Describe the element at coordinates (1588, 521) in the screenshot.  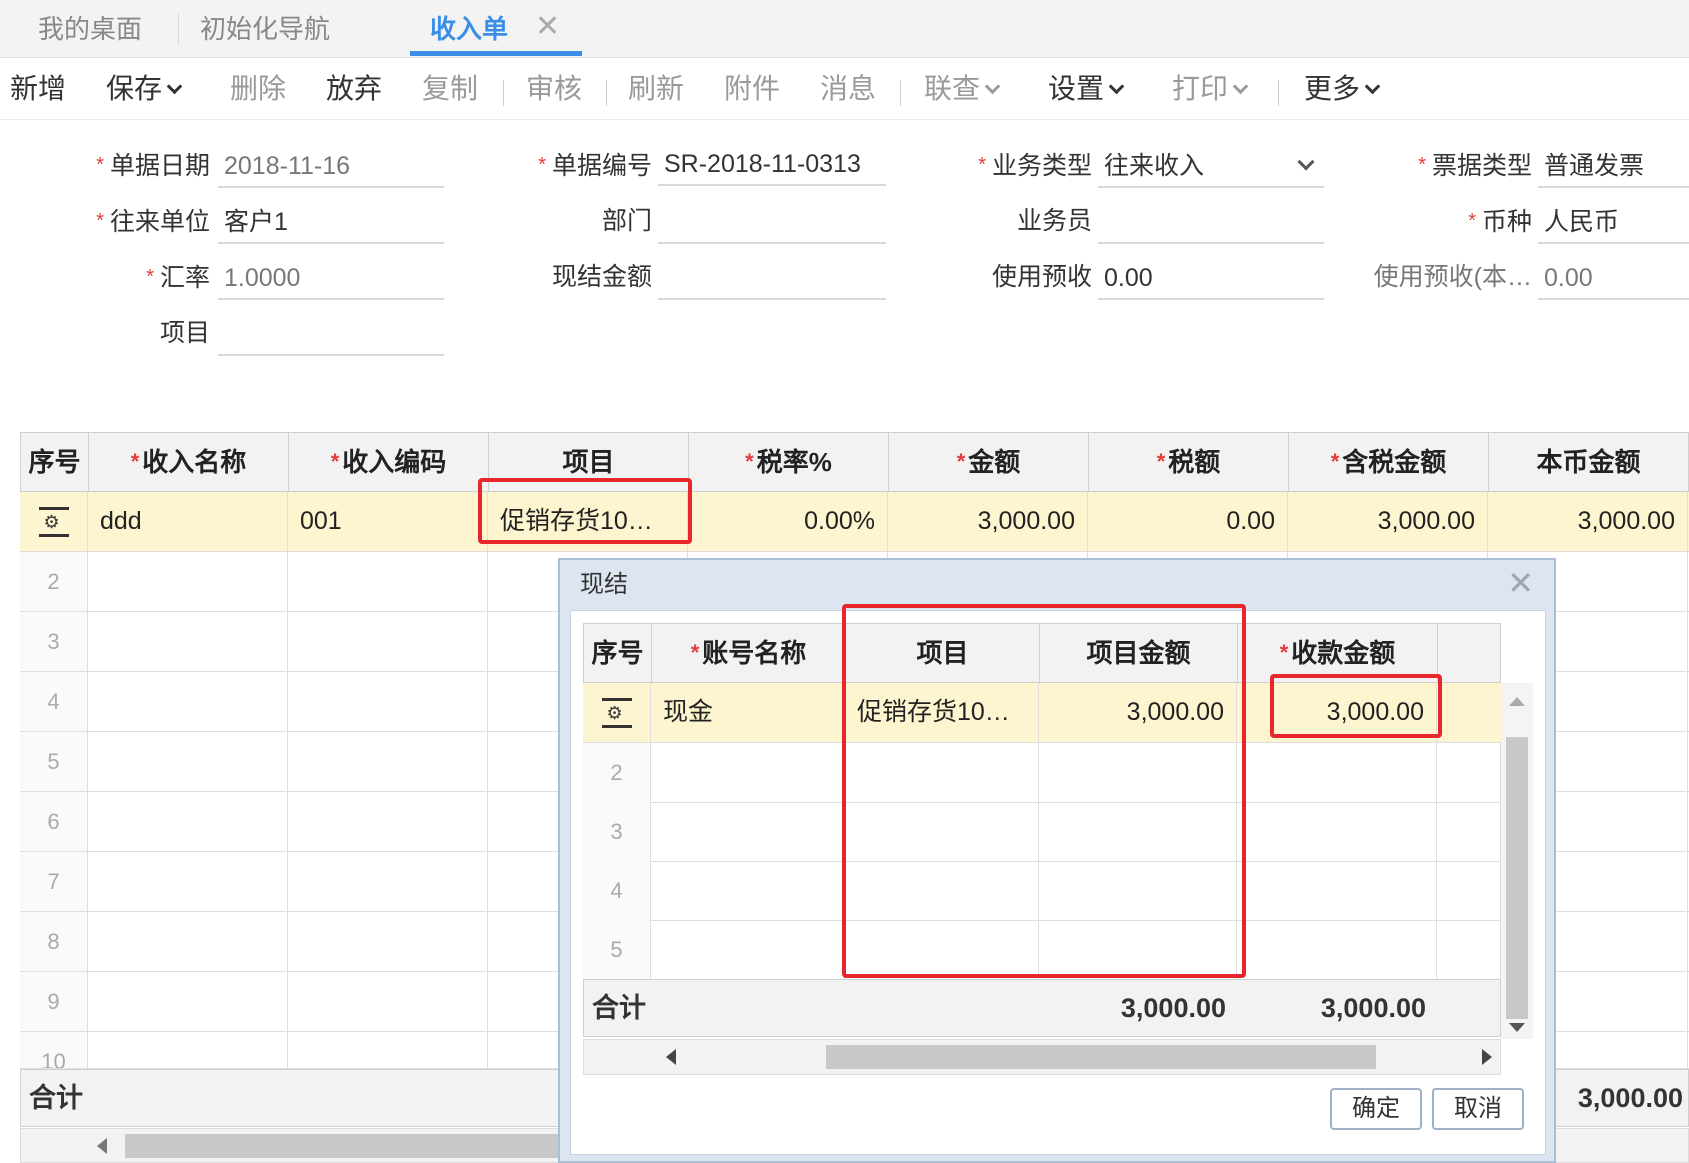
I see `cell-local-amount: 3,000.00` at that location.